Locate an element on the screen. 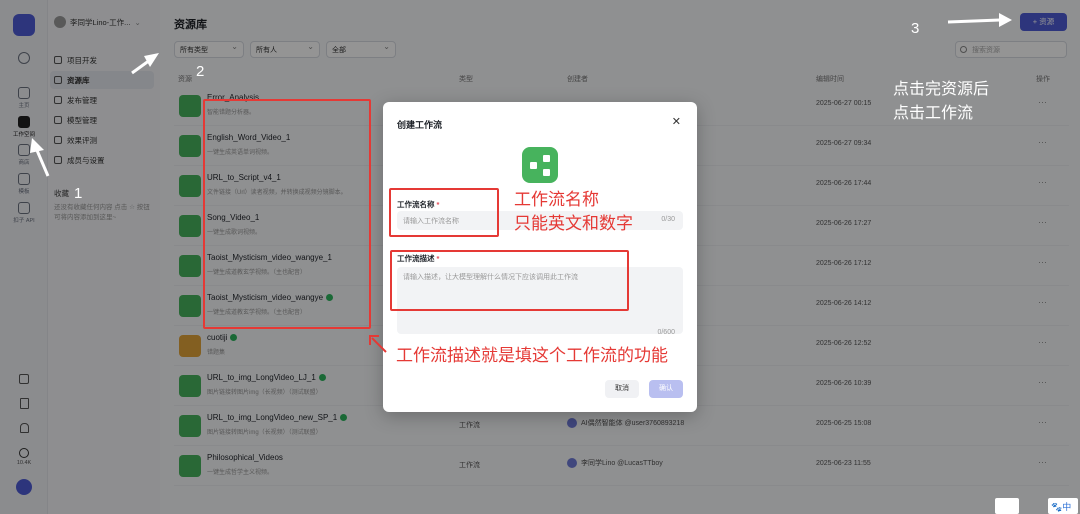  annotation-box-list is located at coordinates (287, 214).